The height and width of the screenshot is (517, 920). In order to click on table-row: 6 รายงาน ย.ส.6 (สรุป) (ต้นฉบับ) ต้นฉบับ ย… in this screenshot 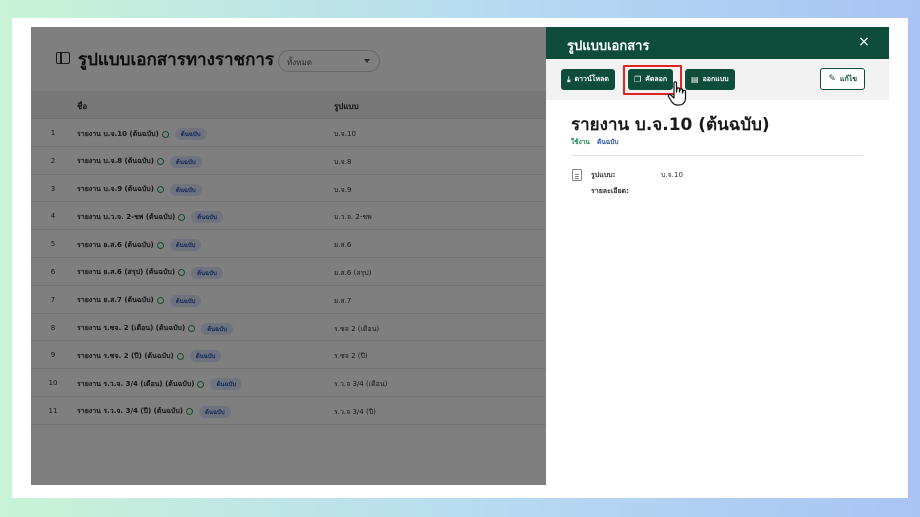, I will do `click(289, 272)`.